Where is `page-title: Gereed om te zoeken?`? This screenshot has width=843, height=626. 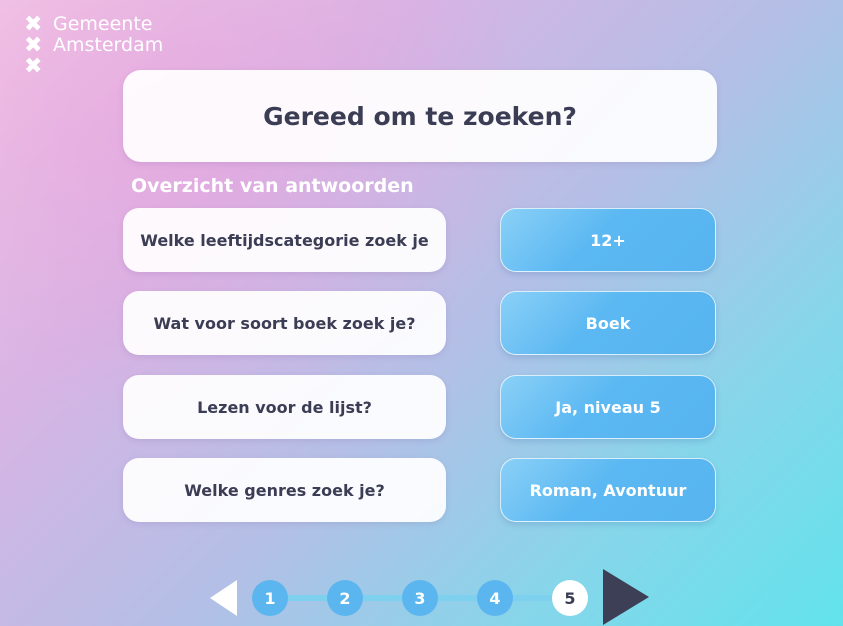
page-title: Gereed om te zoeken? is located at coordinates (420, 116).